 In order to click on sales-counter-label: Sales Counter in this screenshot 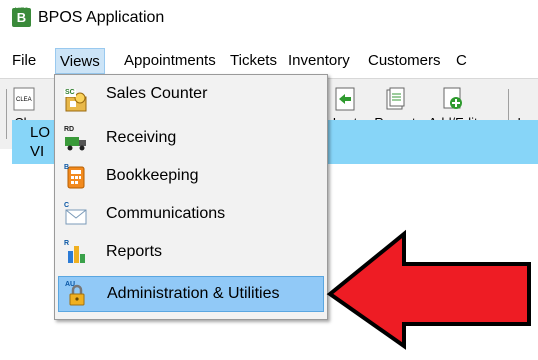, I will do `click(157, 93)`.